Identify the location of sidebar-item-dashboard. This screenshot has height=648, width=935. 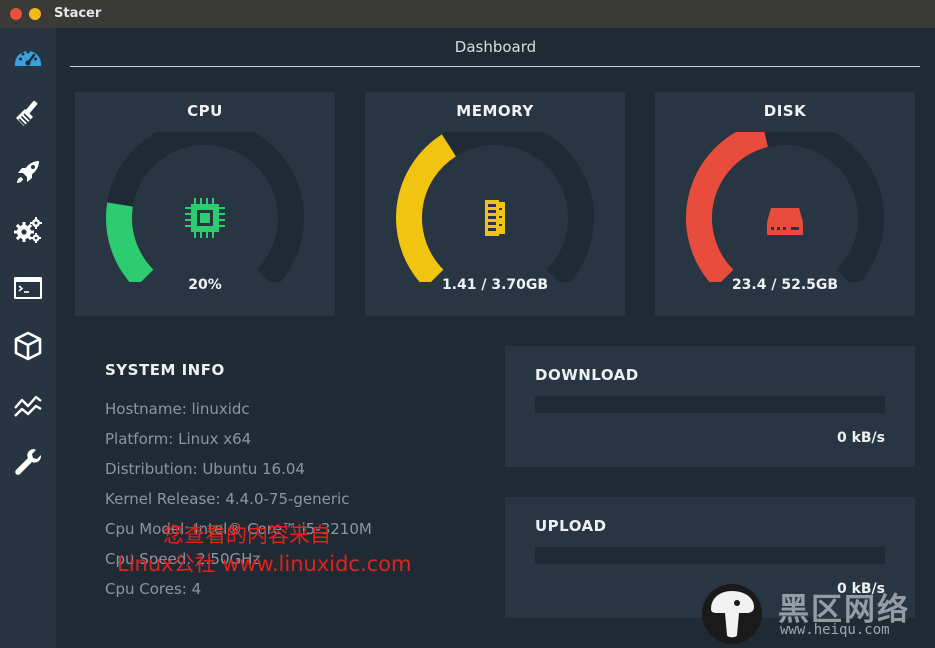
(28, 56).